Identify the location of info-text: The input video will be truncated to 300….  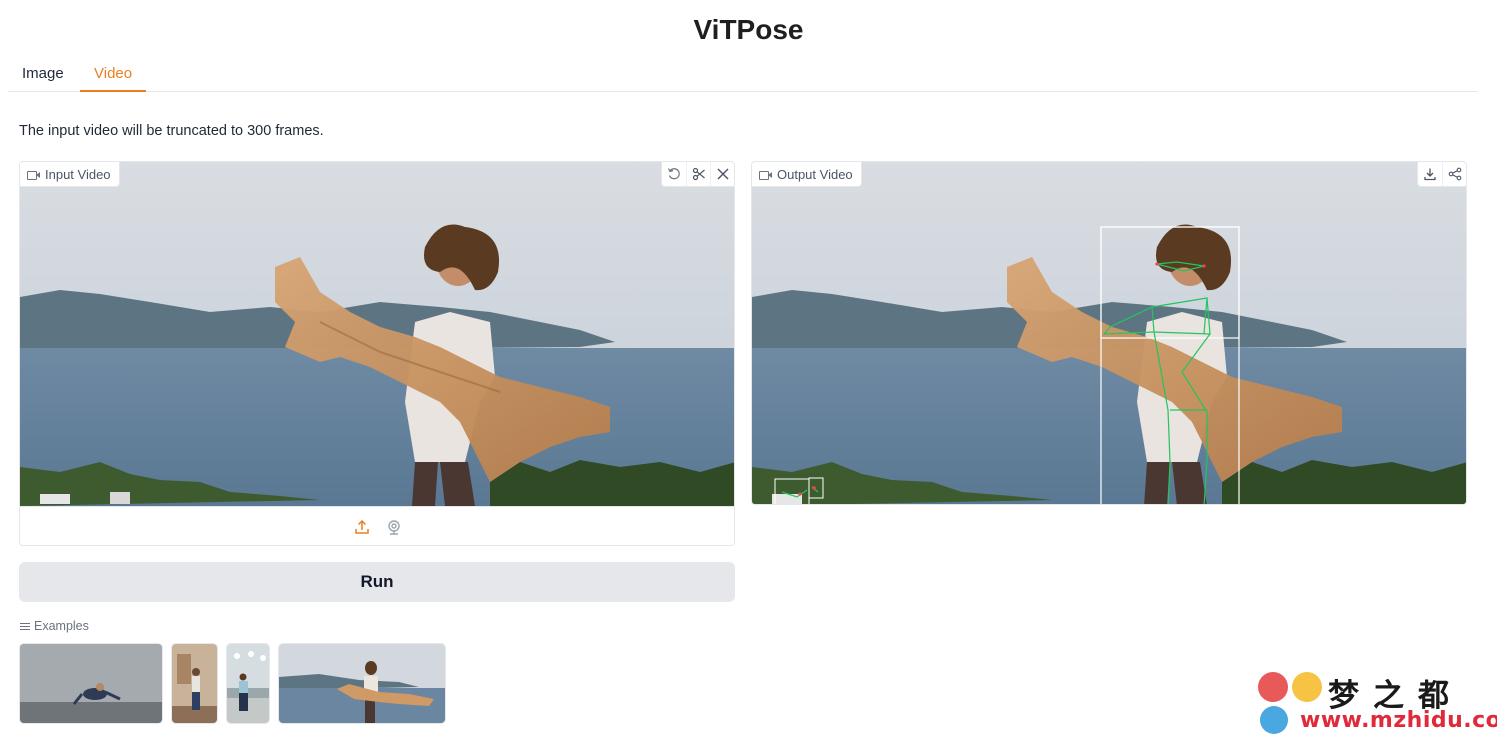
(171, 131).